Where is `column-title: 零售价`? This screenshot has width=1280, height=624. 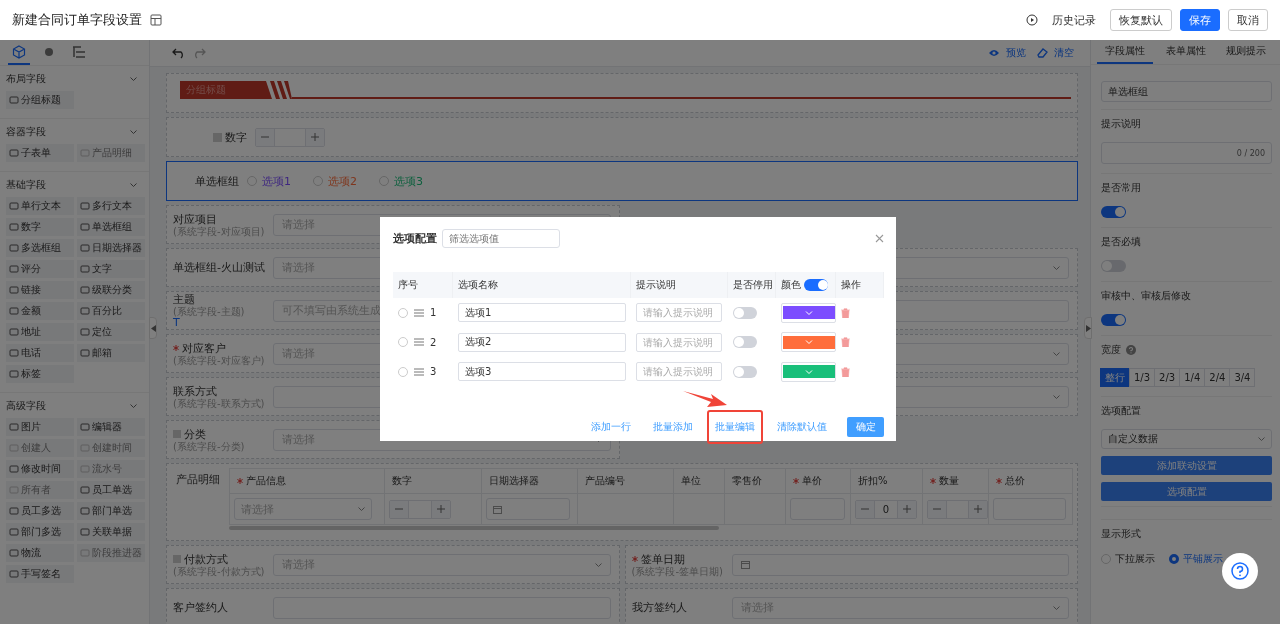
column-title: 零售价 is located at coordinates (747, 481).